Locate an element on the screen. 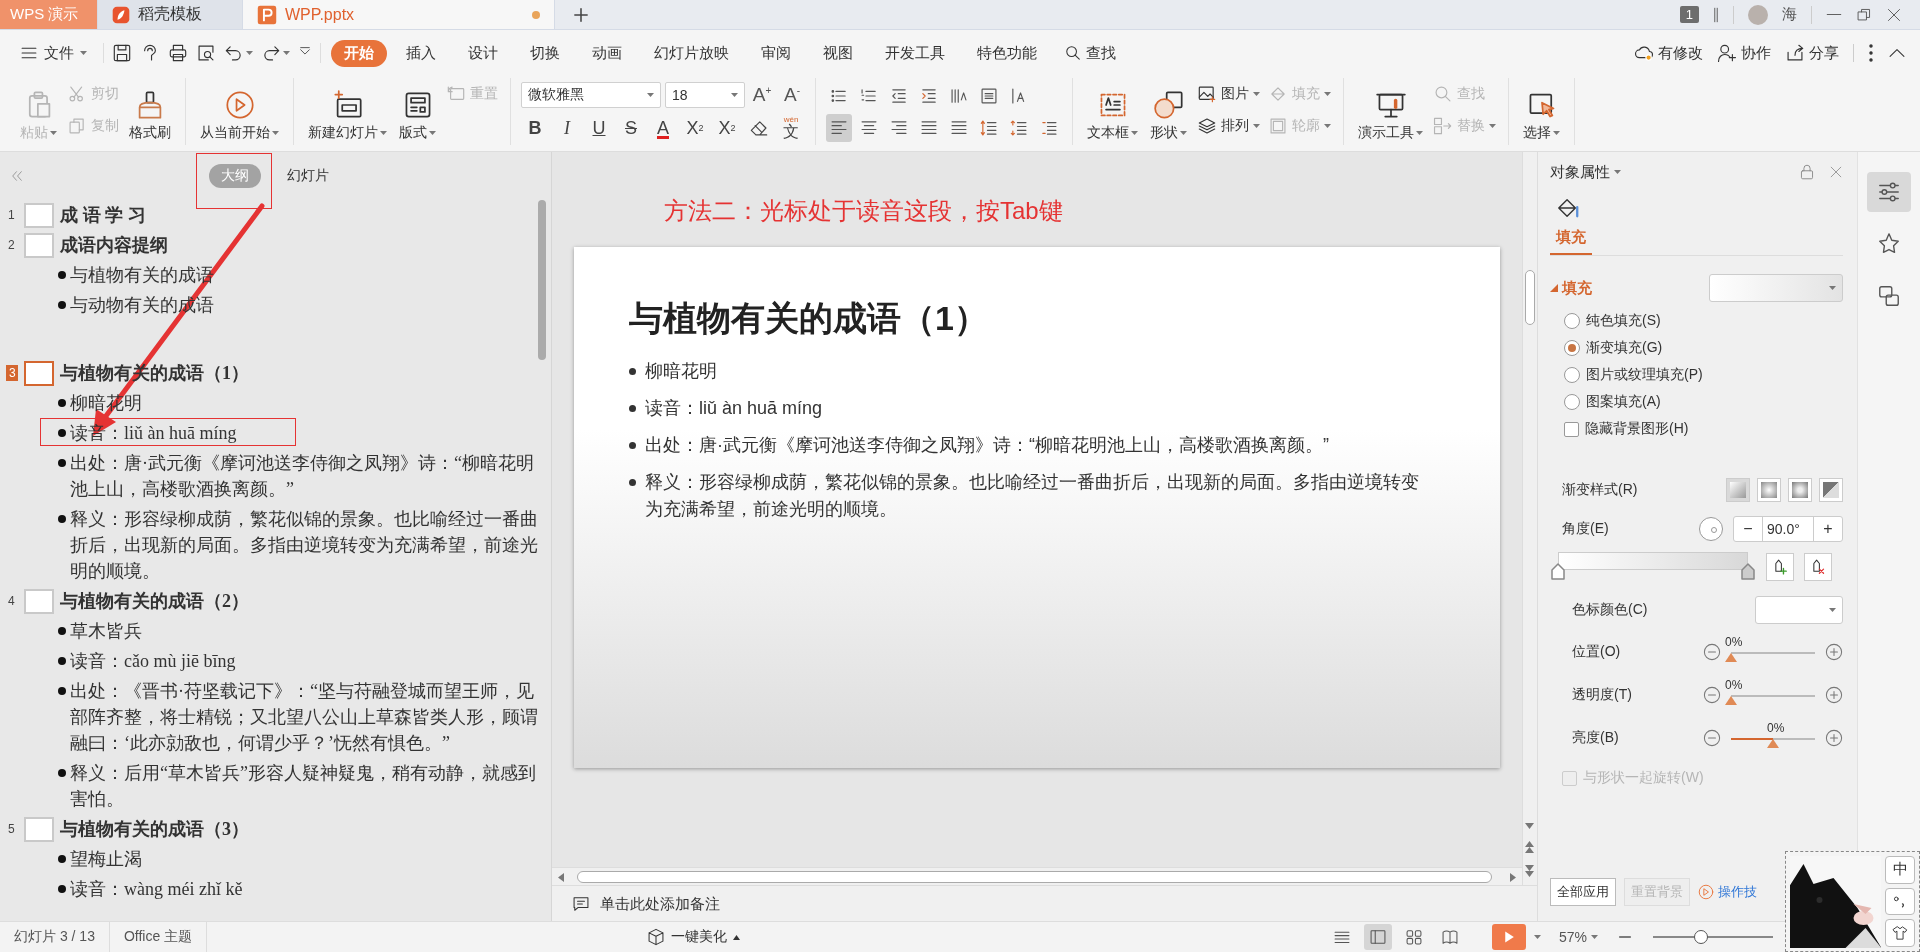 The image size is (1920, 952). minimize-button is located at coordinates (1834, 14).